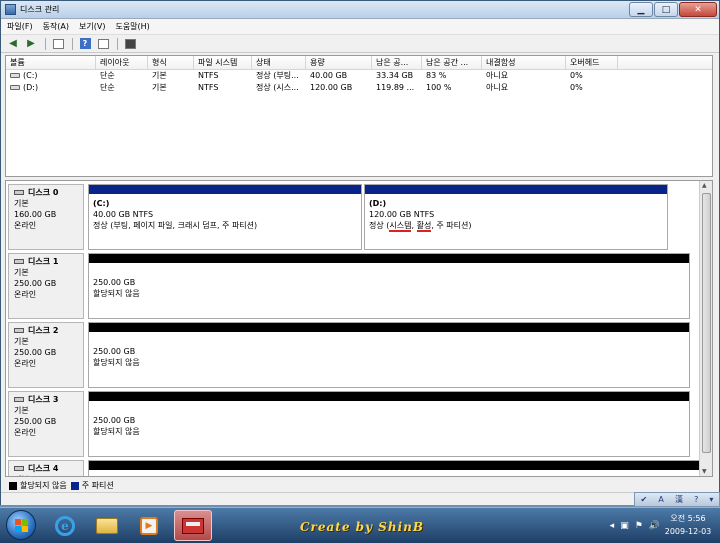 The image size is (720, 543). Describe the element at coordinates (40, 9) in the screenshot. I see `window-title: 디스크 관리` at that location.